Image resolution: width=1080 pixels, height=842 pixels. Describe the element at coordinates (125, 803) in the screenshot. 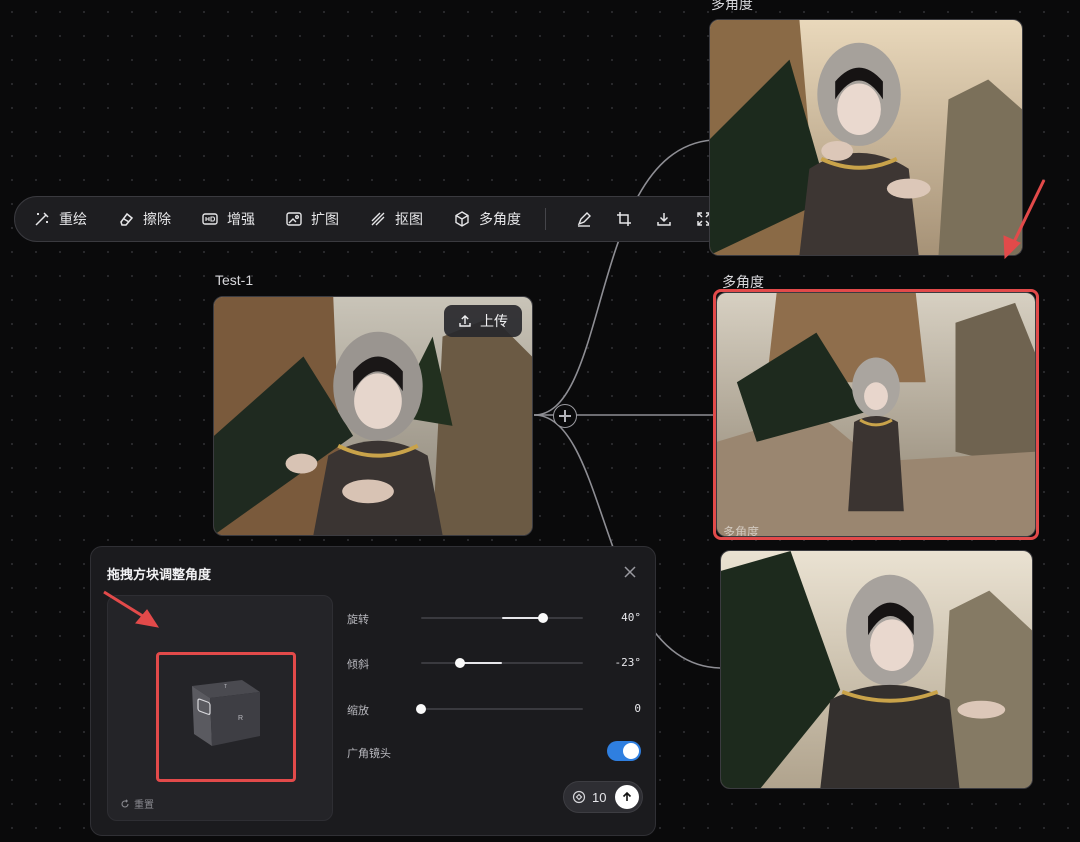

I see `reset-icon` at that location.